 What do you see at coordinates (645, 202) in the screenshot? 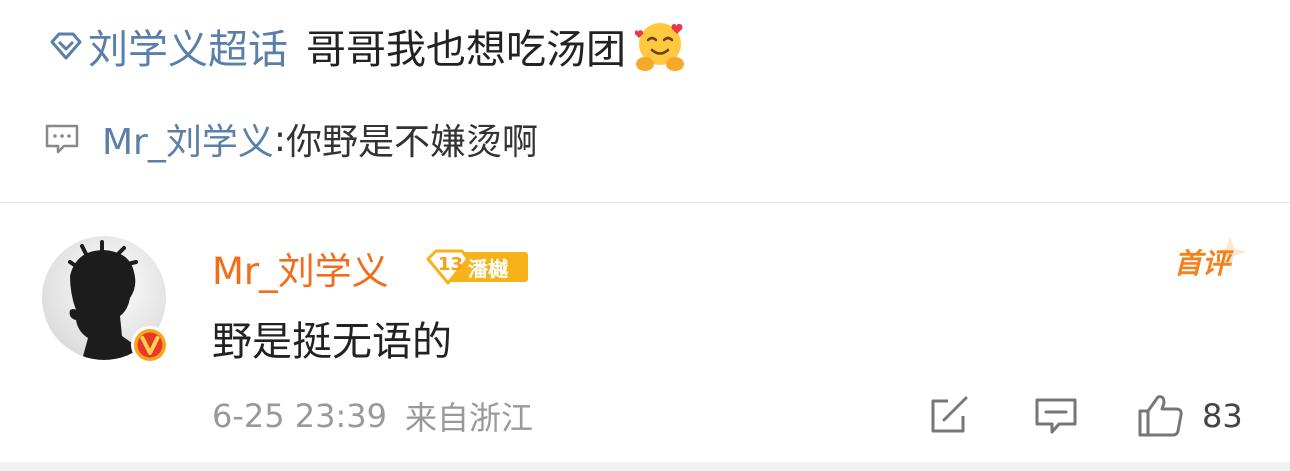
I see `divider` at bounding box center [645, 202].